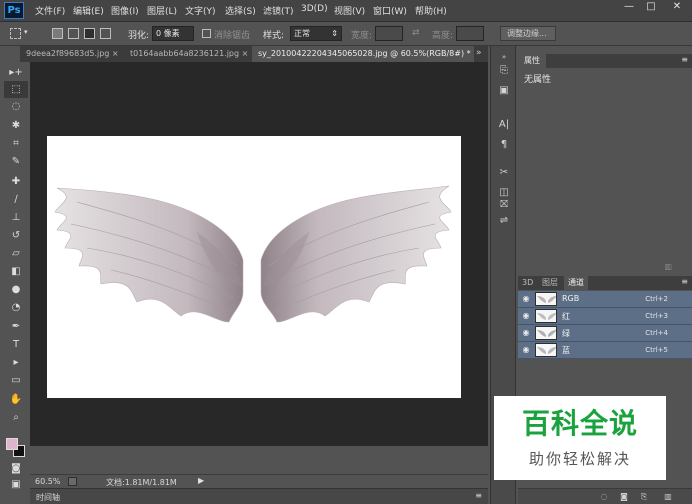 The height and width of the screenshot is (504, 692). I want to click on lasso-tool-icon: ◌, so click(16, 106).